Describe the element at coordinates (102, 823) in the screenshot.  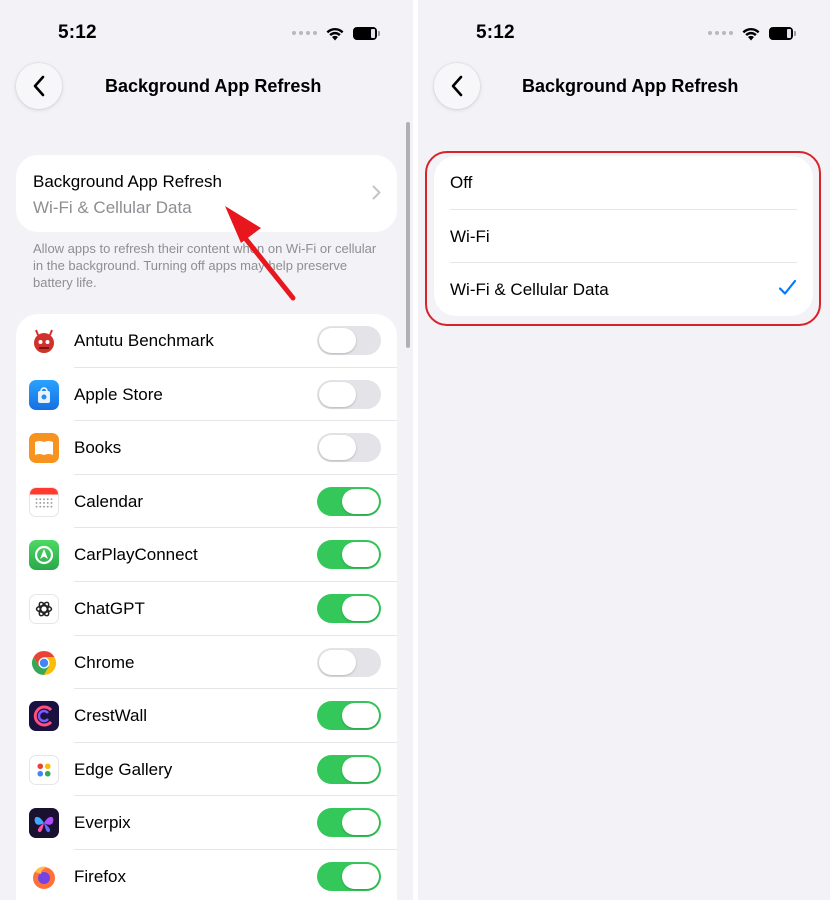
I see `app-name: Everpix` at that location.